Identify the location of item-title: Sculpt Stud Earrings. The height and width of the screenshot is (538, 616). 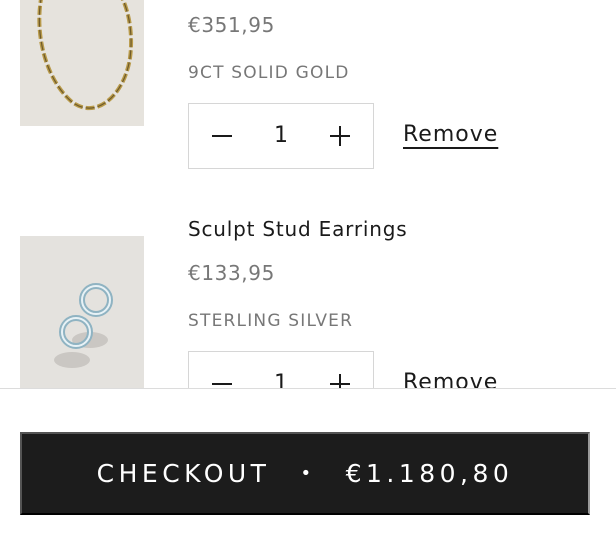
(297, 229).